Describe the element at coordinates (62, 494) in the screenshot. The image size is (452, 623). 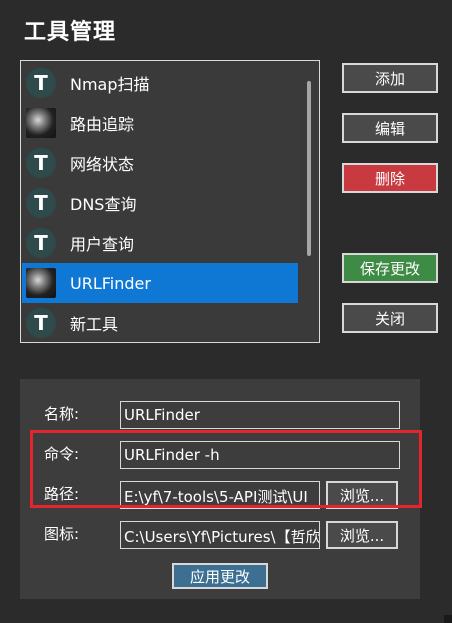
I see `path-label: 路径:` at that location.